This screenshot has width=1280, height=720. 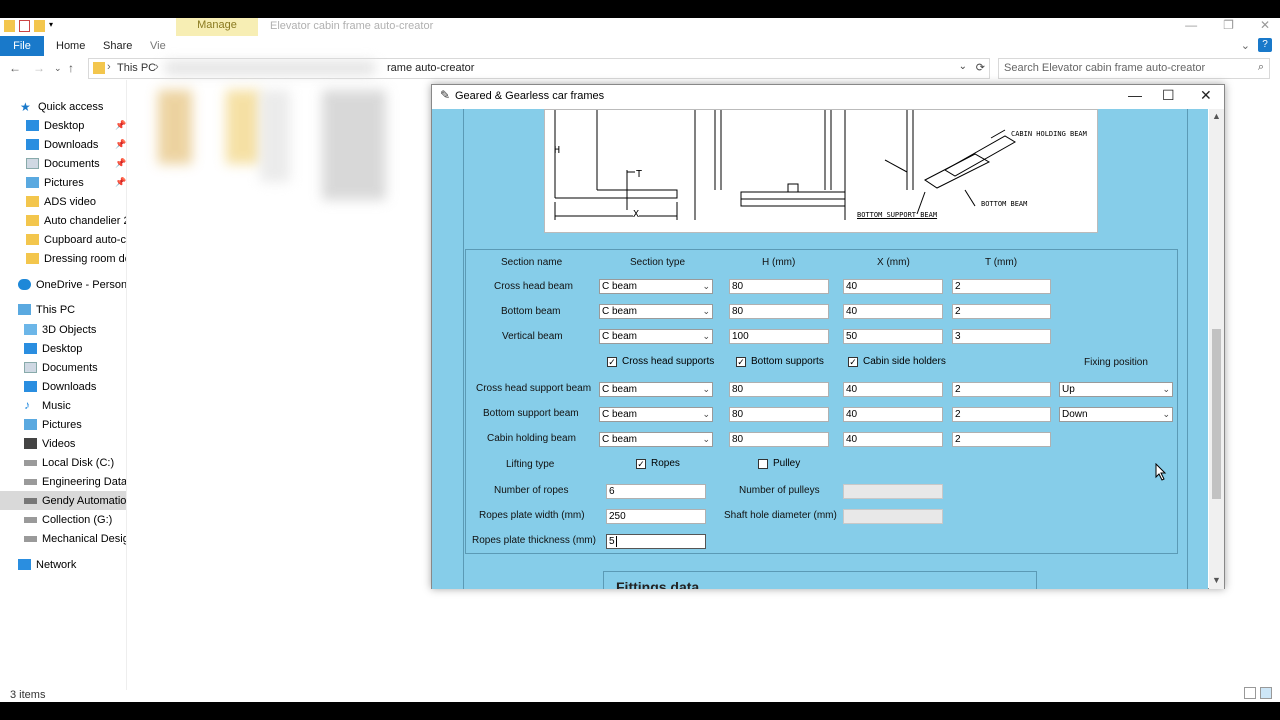 I want to click on view-tab: Vie, so click(x=158, y=46).